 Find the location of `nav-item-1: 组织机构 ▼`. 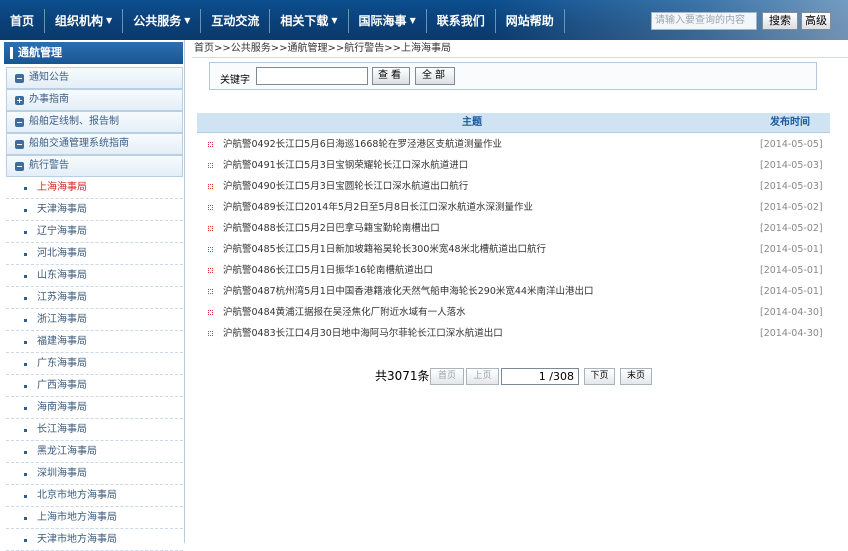

nav-item-1: 组织机构 ▼ is located at coordinates (84, 21).